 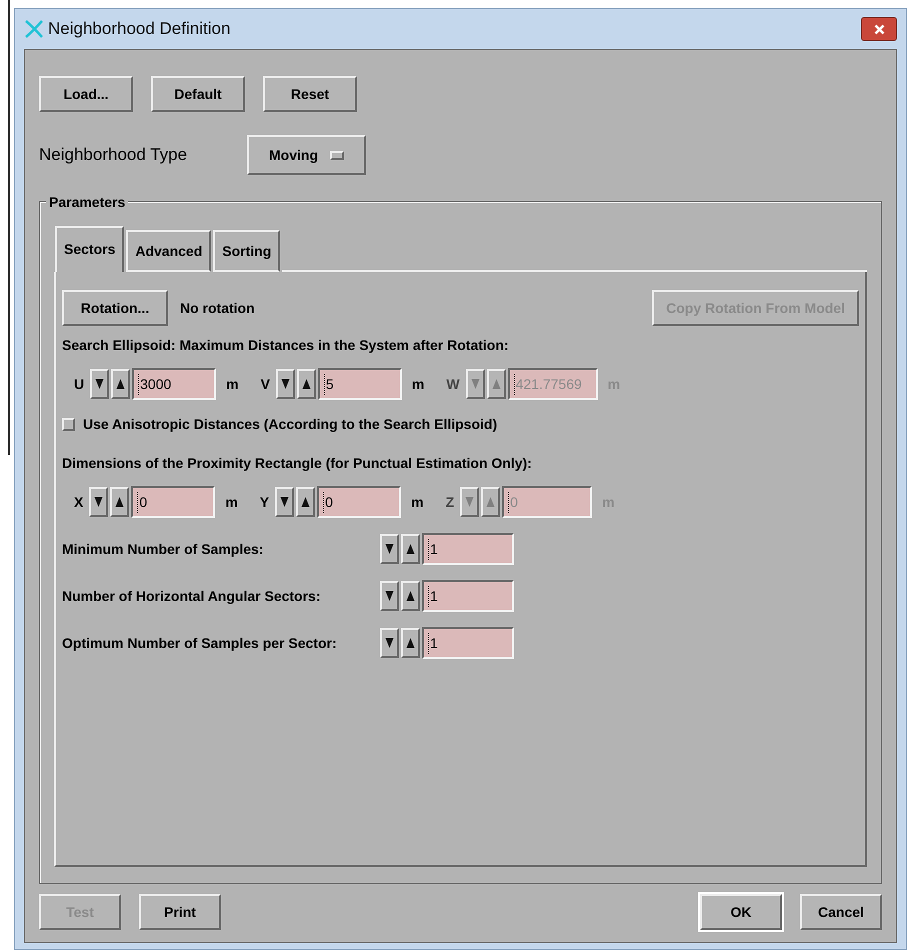 What do you see at coordinates (360, 384) in the screenshot?
I see `number-field: 5` at bounding box center [360, 384].